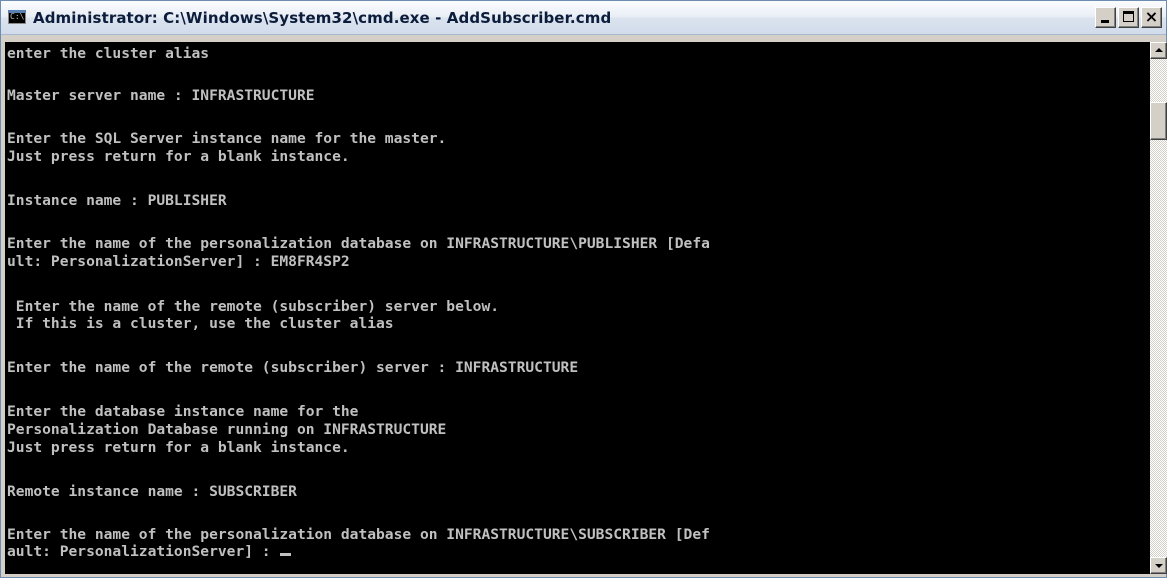  What do you see at coordinates (286, 554) in the screenshot?
I see `text-cursor` at bounding box center [286, 554].